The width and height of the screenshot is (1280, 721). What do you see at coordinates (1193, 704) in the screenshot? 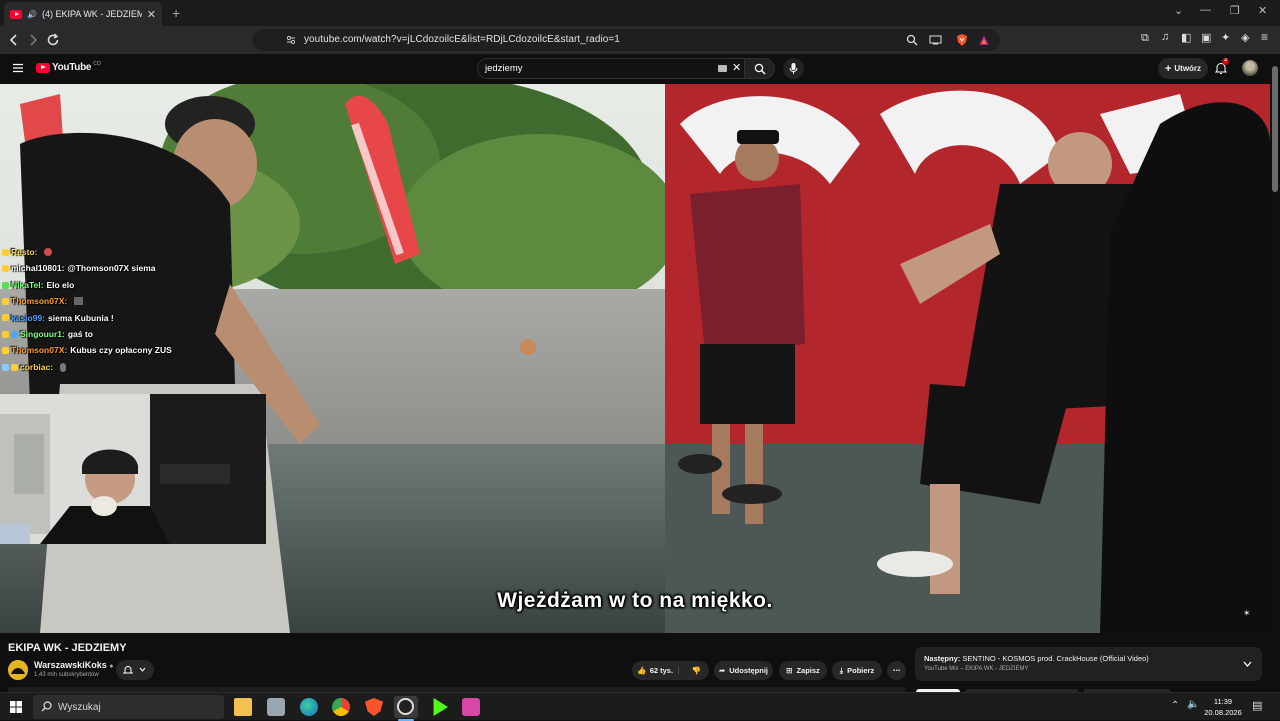
I see `volume-icon: 🔈` at bounding box center [1193, 704].